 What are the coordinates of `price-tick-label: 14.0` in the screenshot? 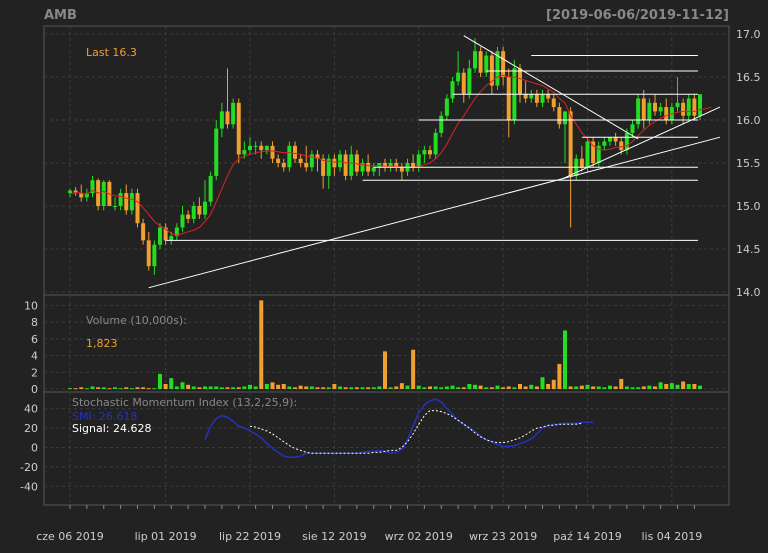 It's located at (748, 292).